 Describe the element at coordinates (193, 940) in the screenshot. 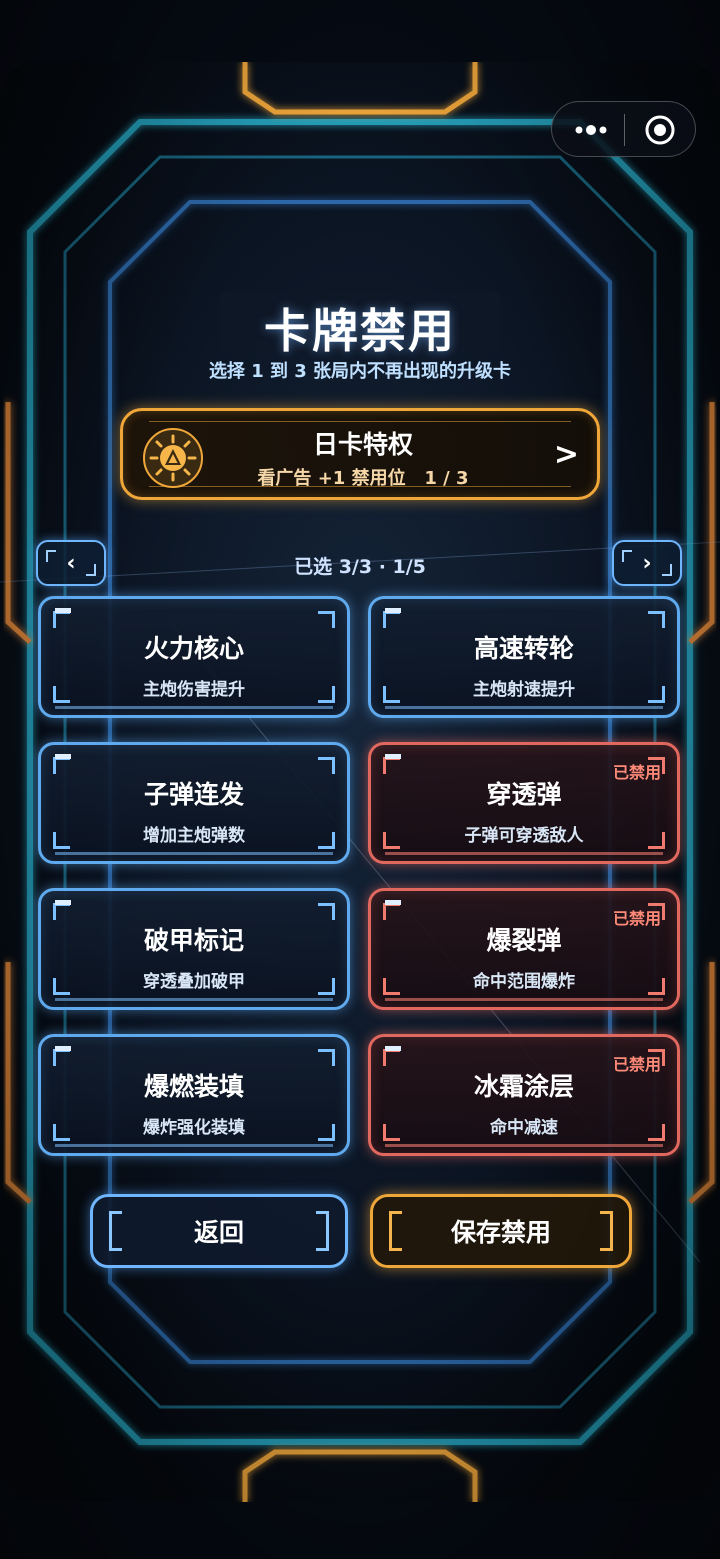

I see `card-name: 破甲标记` at that location.